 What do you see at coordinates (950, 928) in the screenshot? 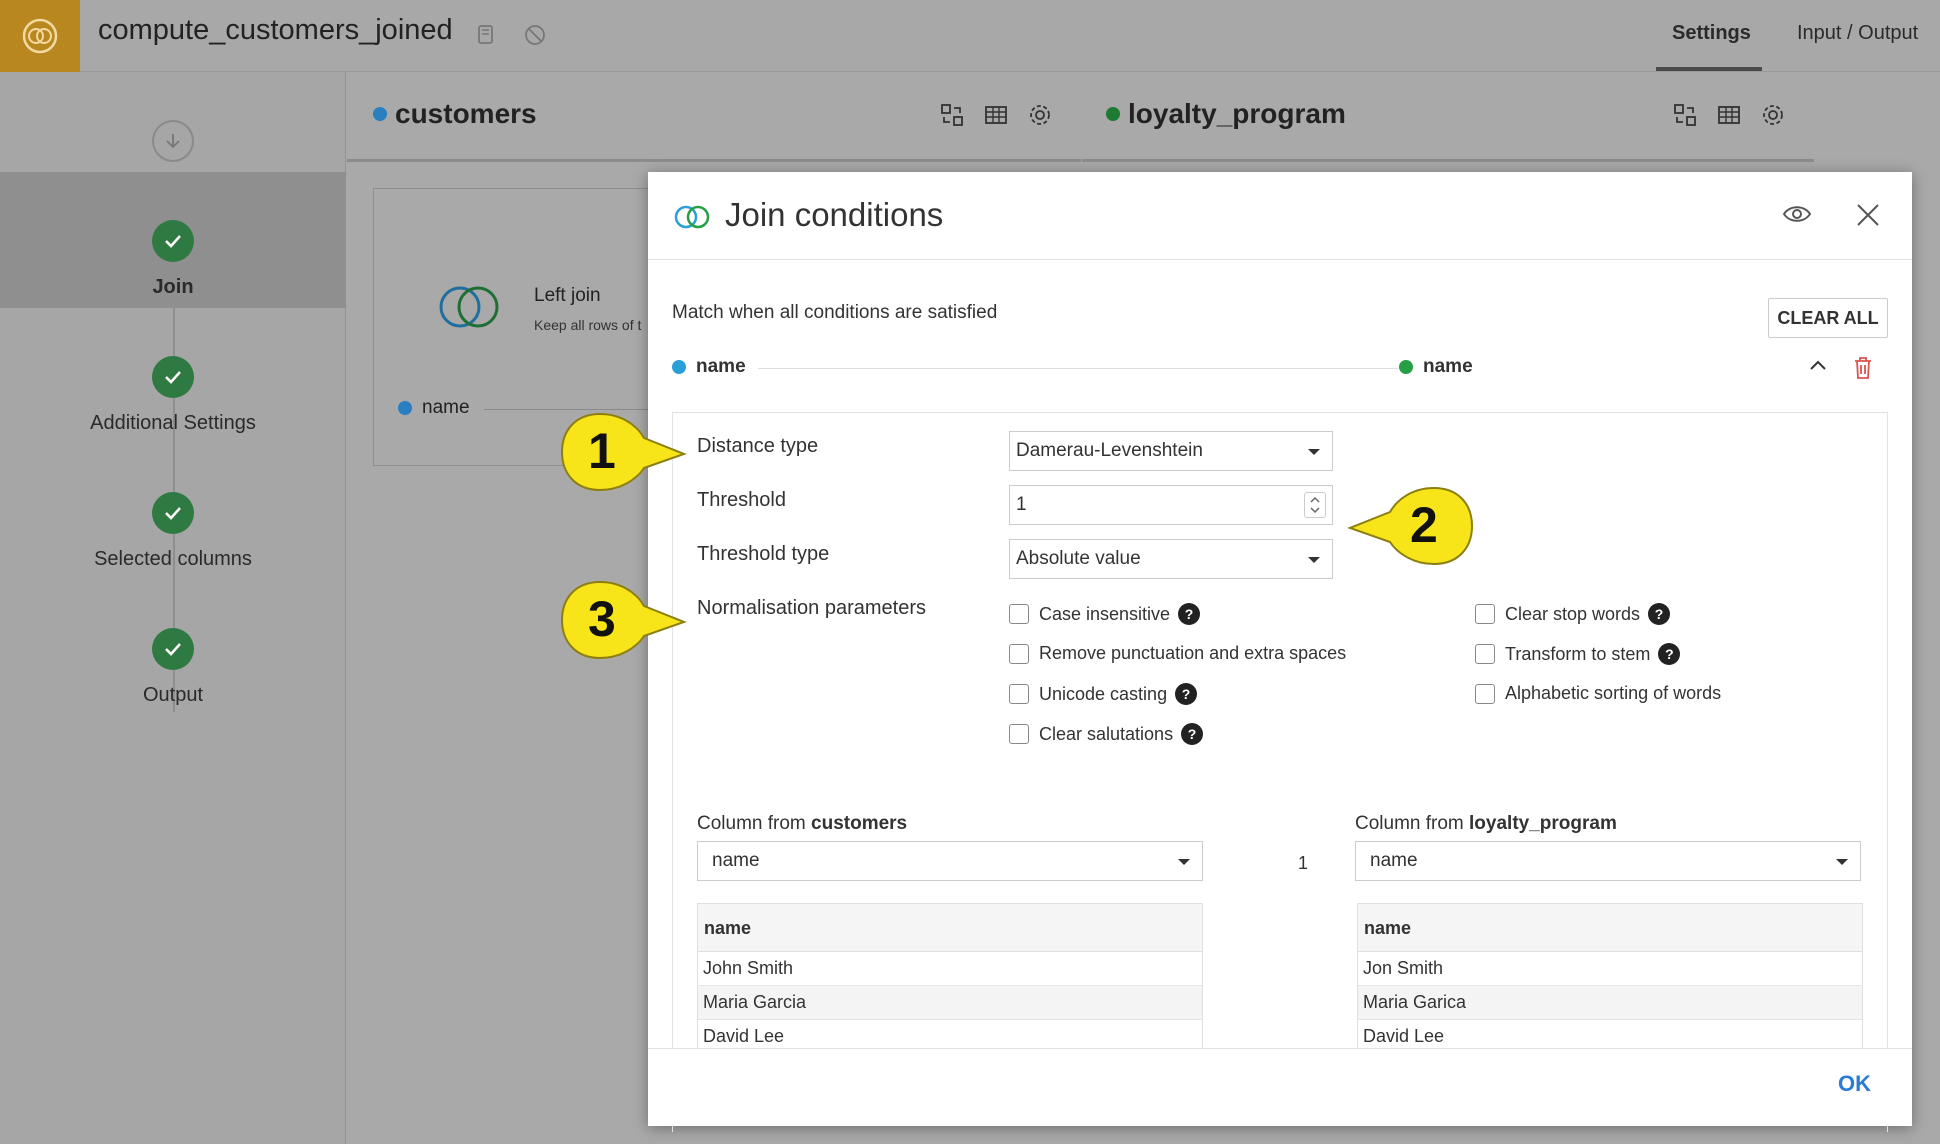
I see `table-header: name` at bounding box center [950, 928].